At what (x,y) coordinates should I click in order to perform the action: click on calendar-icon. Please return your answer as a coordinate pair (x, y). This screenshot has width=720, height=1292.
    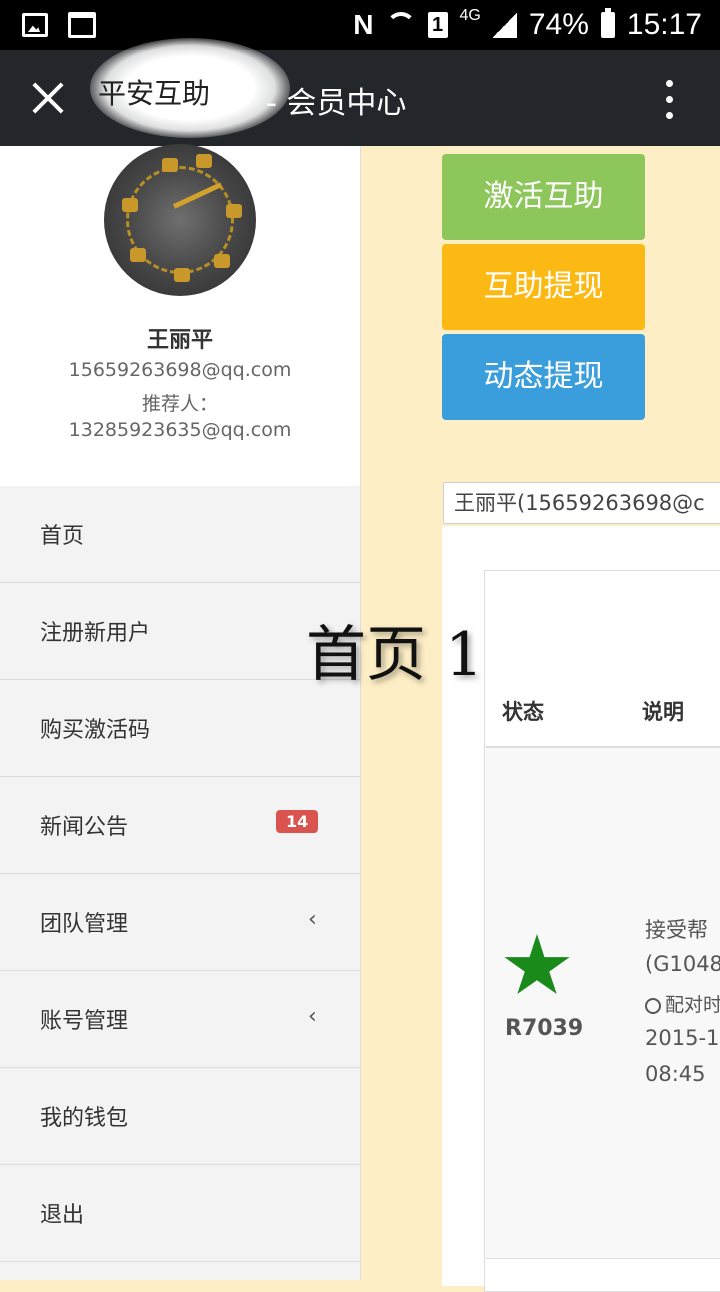
    Looking at the image, I should click on (82, 25).